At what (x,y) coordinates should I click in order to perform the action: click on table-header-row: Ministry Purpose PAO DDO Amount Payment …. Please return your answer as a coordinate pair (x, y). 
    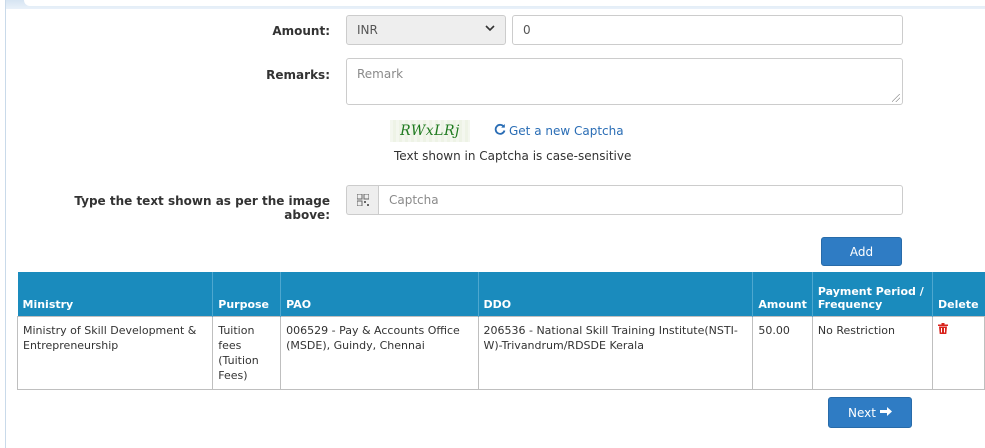
    Looking at the image, I should click on (501, 294).